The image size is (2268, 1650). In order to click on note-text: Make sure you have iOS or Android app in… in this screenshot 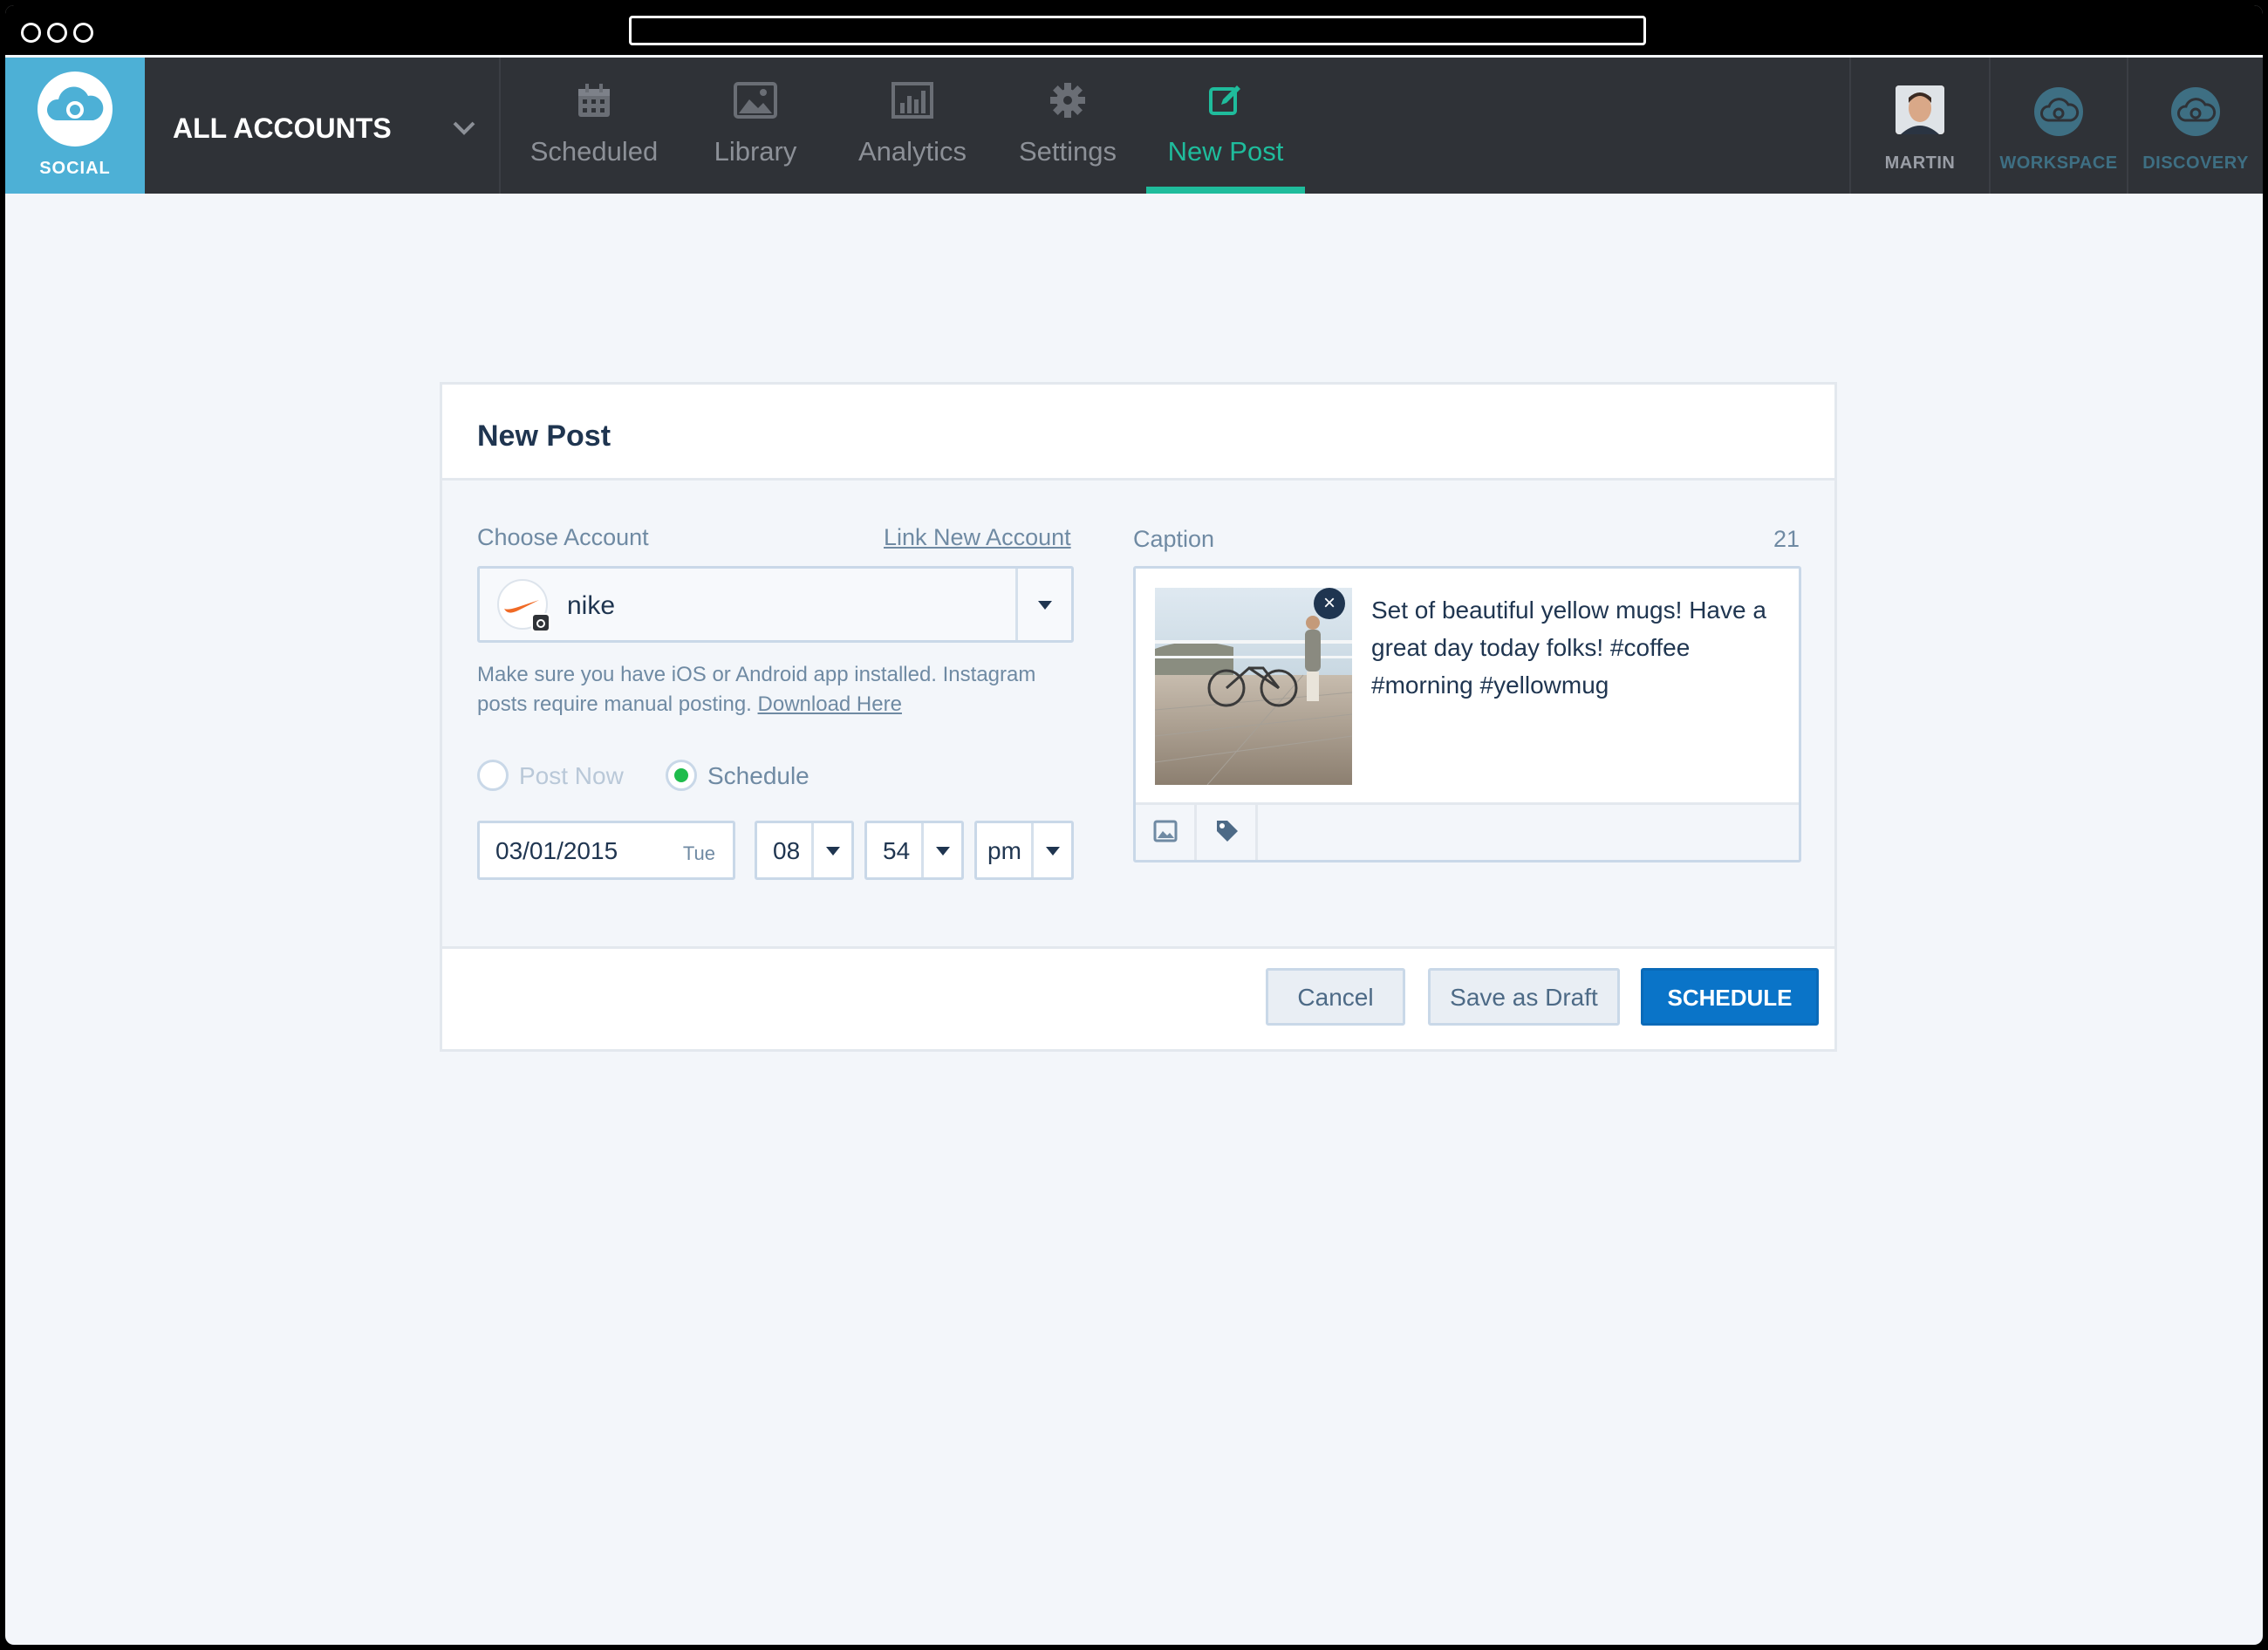, I will do `click(756, 689)`.